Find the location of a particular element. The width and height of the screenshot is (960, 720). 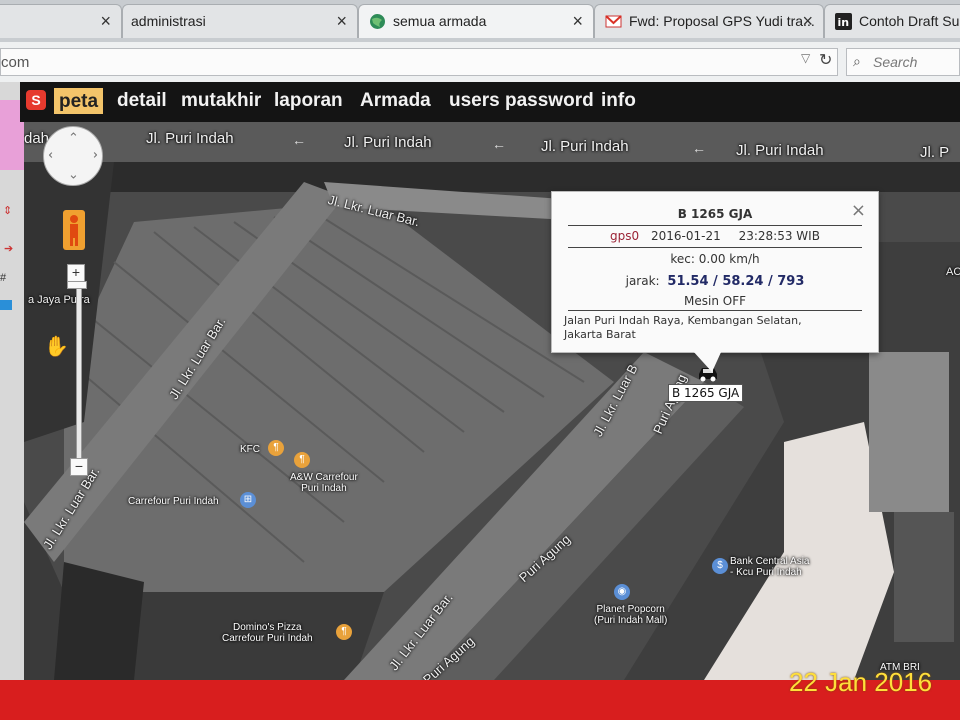

tab-label: administrasi is located at coordinates (168, 21).